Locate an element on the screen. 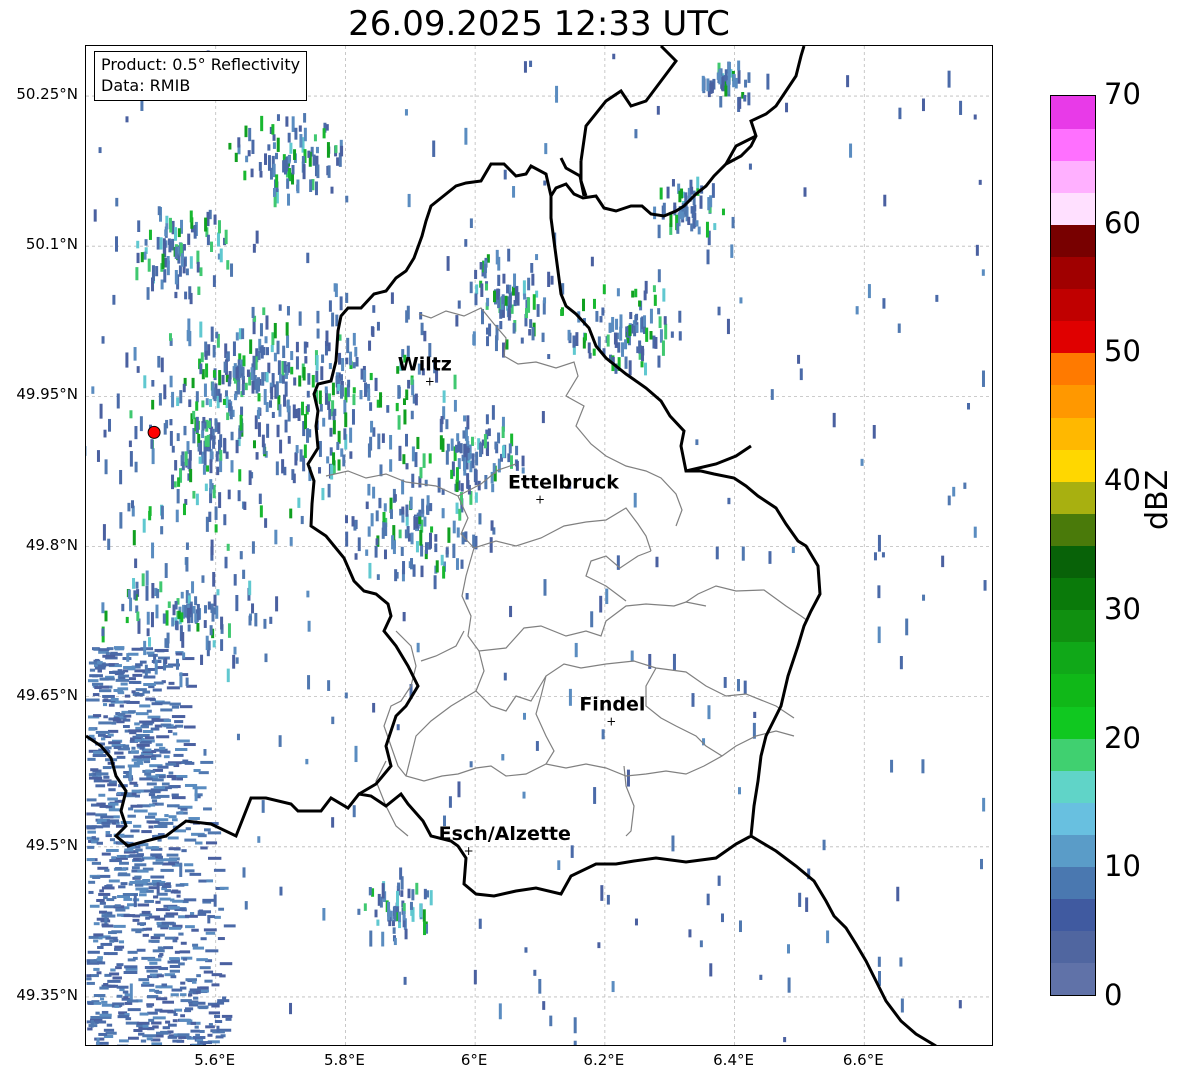  city-label: Esch/Alzette is located at coordinates (505, 834).